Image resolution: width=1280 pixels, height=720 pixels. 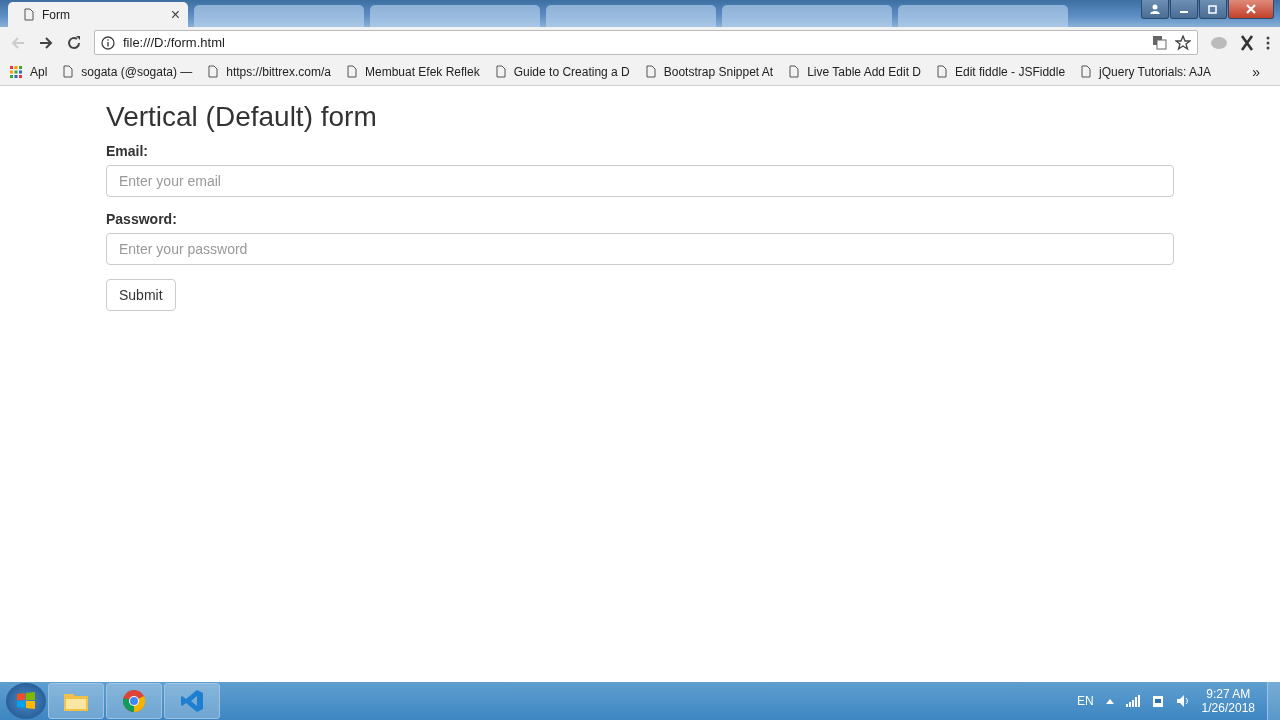 What do you see at coordinates (192, 701) in the screenshot?
I see `code-editor-taskbar-icon` at bounding box center [192, 701].